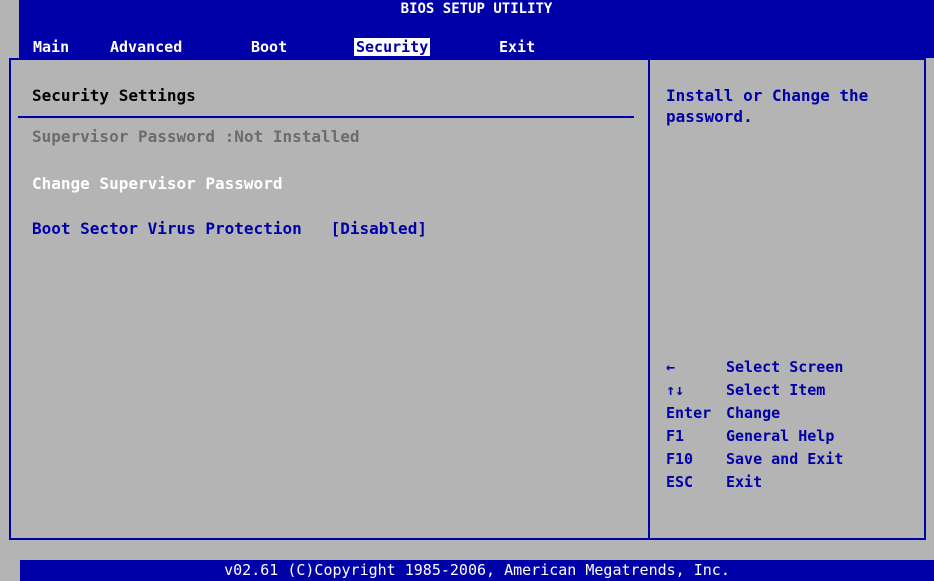 Image resolution: width=934 pixels, height=581 pixels. What do you see at coordinates (292, 136) in the screenshot?
I see `supervisor-password-status: :Not Installed` at bounding box center [292, 136].